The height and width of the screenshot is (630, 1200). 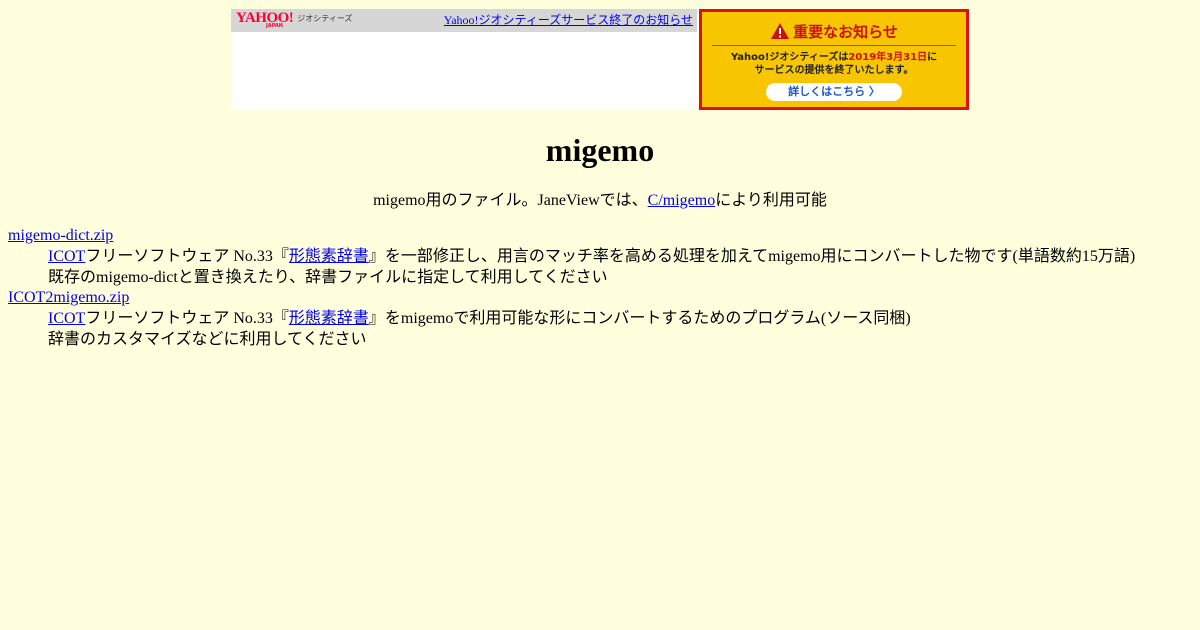 What do you see at coordinates (682, 200) in the screenshot?
I see `c-migemo-link: C/migemo` at bounding box center [682, 200].